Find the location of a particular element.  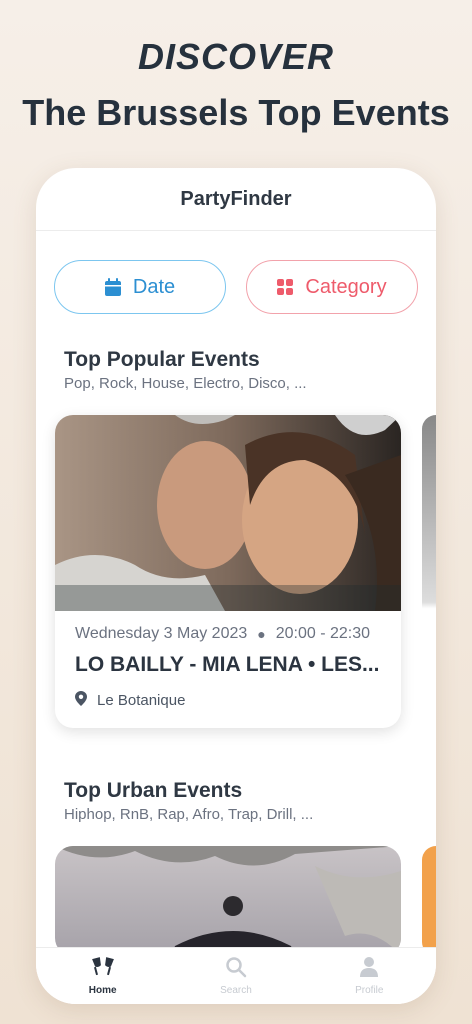

search-icon is located at coordinates (236, 969).